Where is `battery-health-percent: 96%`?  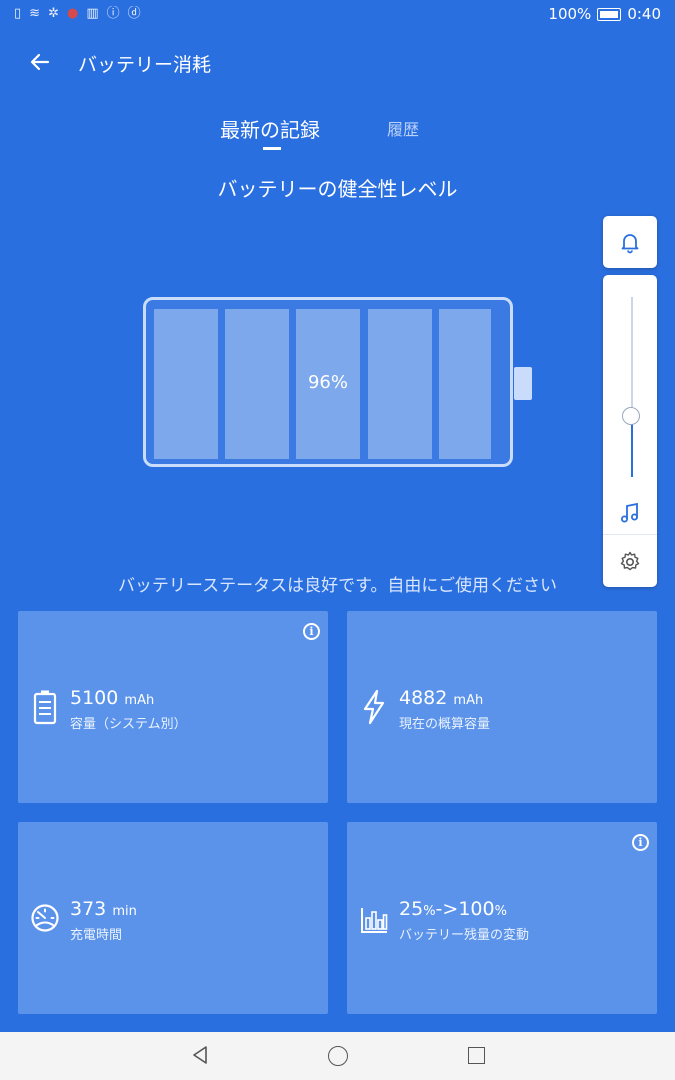 battery-health-percent: 96% is located at coordinates (327, 382).